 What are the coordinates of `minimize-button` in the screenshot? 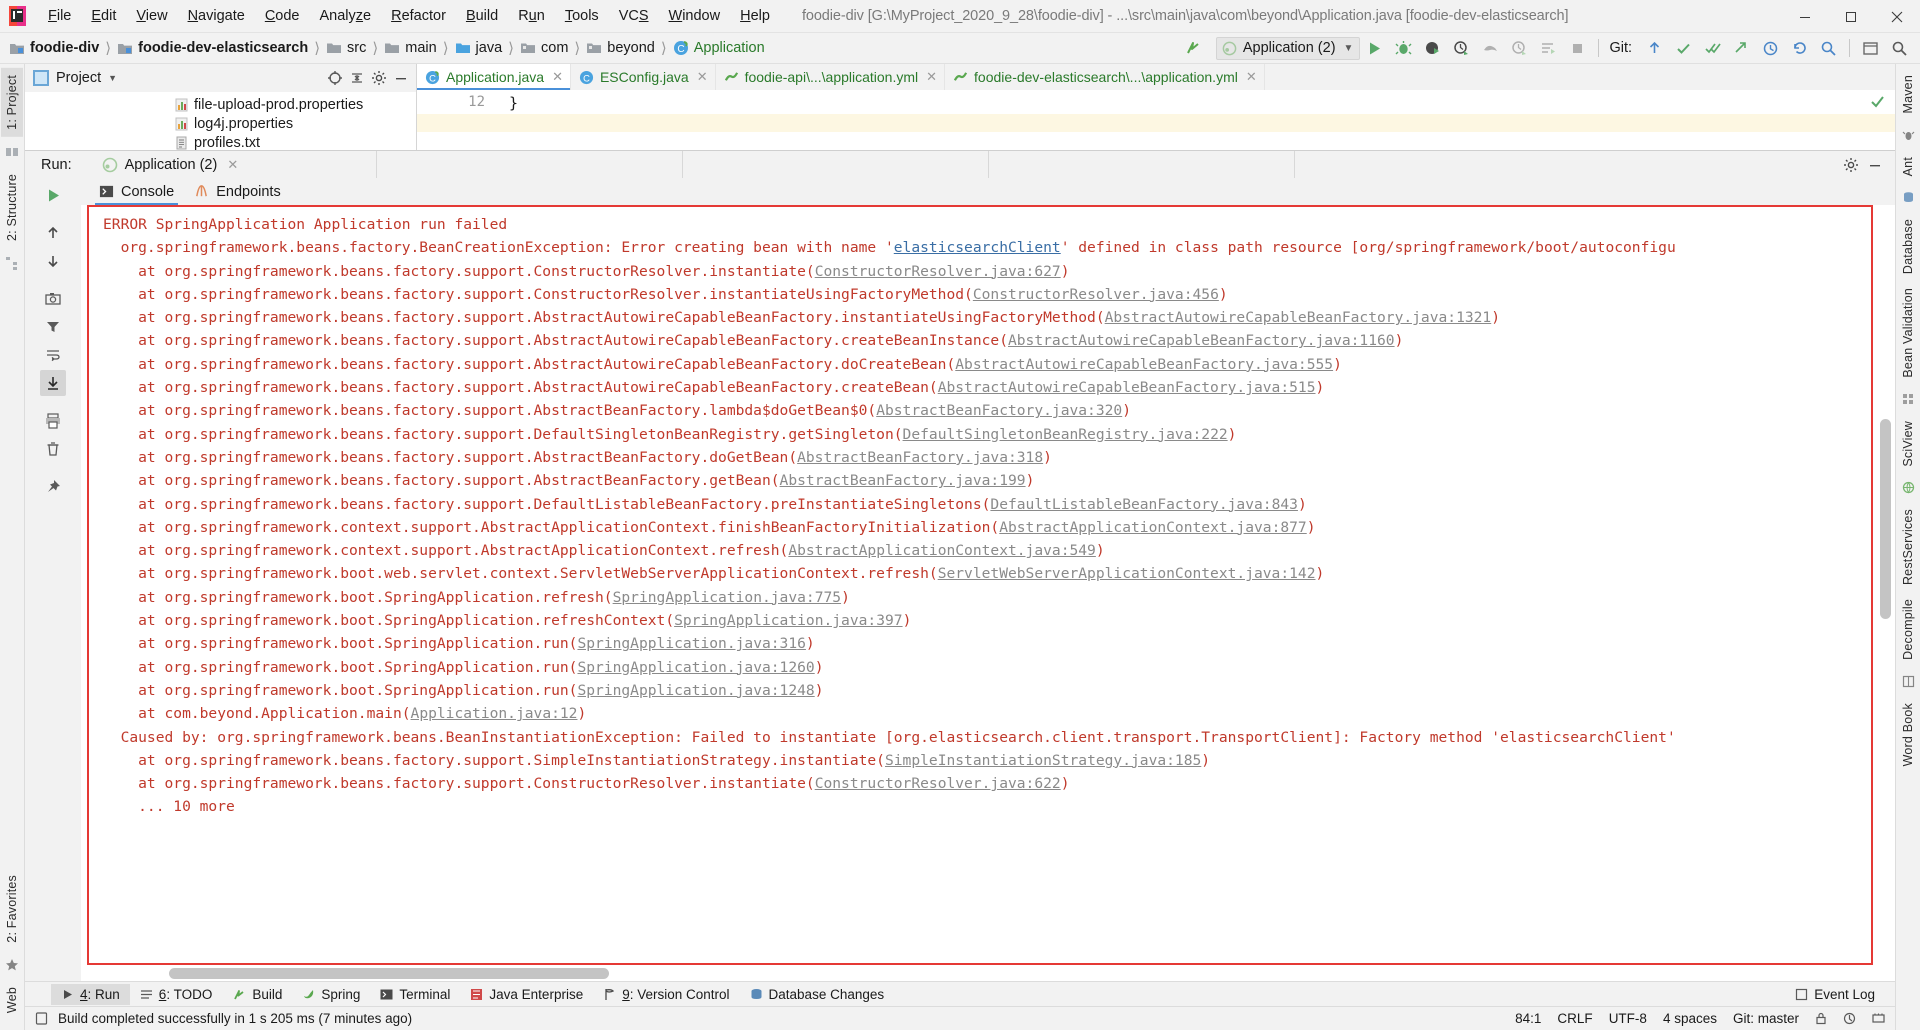 It's located at (1805, 16).